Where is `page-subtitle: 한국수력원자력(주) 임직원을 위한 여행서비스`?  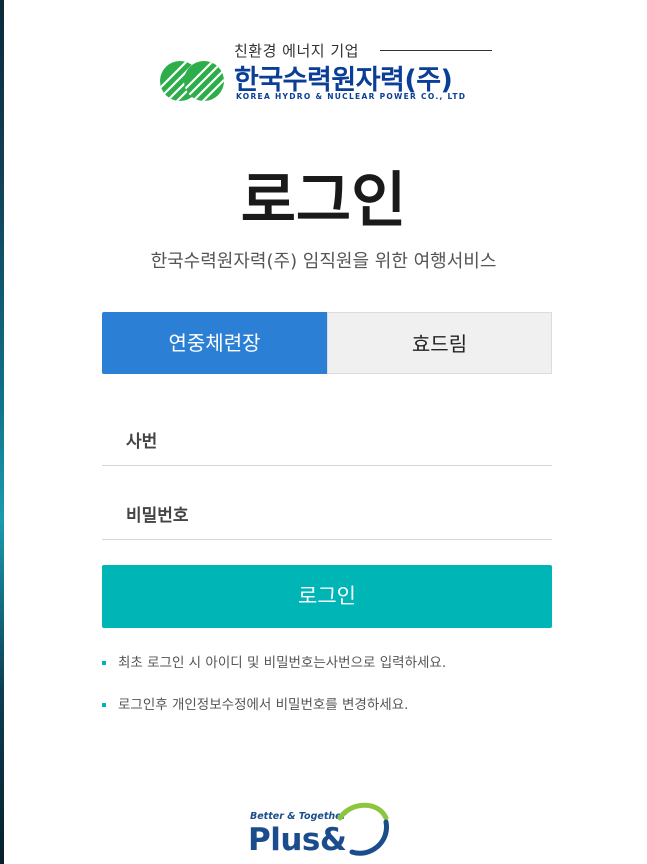
page-subtitle: 한국수력원자력(주) 임직원을 위한 여행서비스 is located at coordinates (323, 261).